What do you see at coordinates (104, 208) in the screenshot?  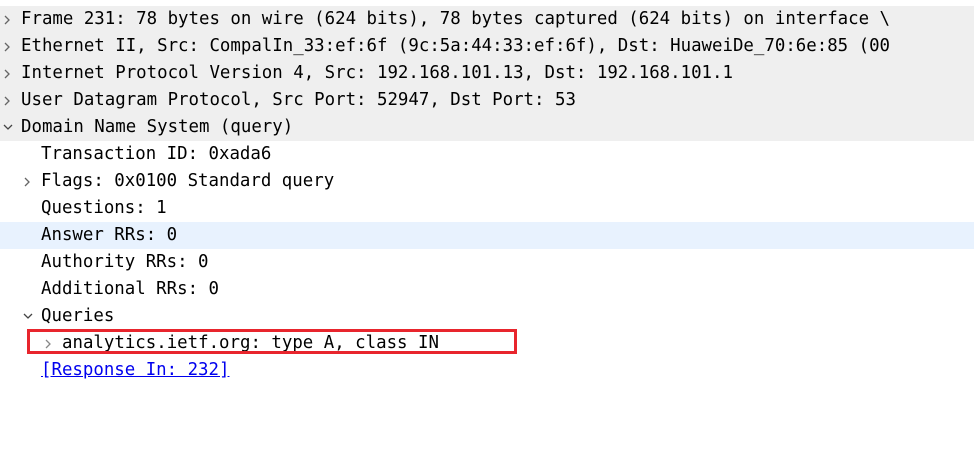 I see `tree-row-label: Questions: 1` at bounding box center [104, 208].